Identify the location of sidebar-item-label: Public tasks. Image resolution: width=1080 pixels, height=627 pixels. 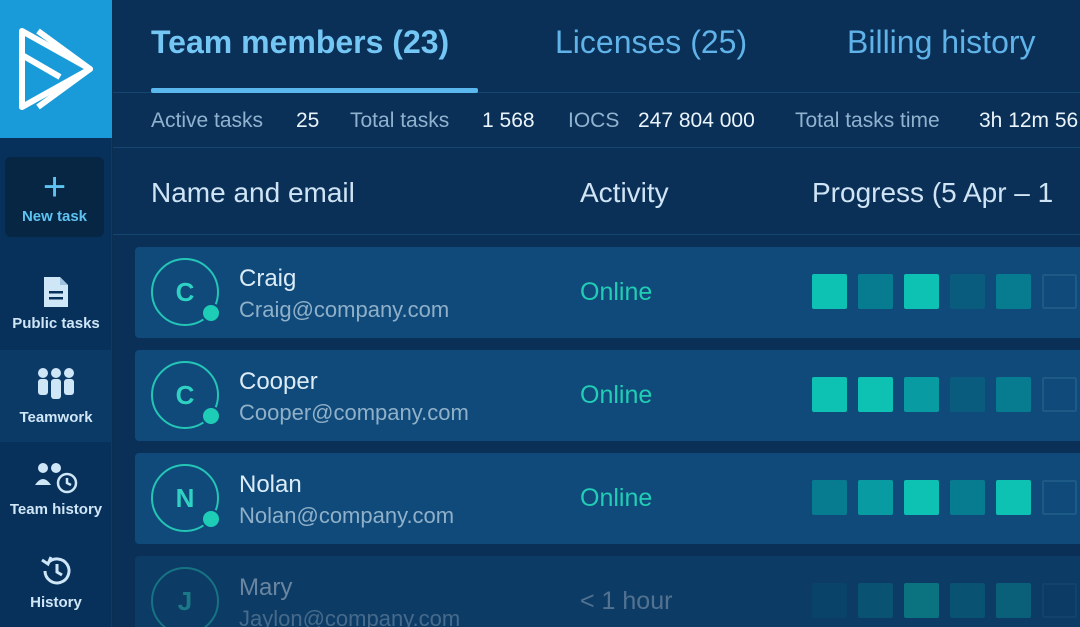
(56, 323).